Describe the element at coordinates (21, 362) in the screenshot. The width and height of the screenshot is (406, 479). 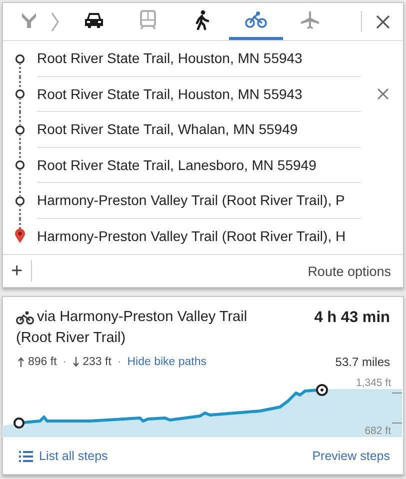
I see `up-arrow-icon` at that location.